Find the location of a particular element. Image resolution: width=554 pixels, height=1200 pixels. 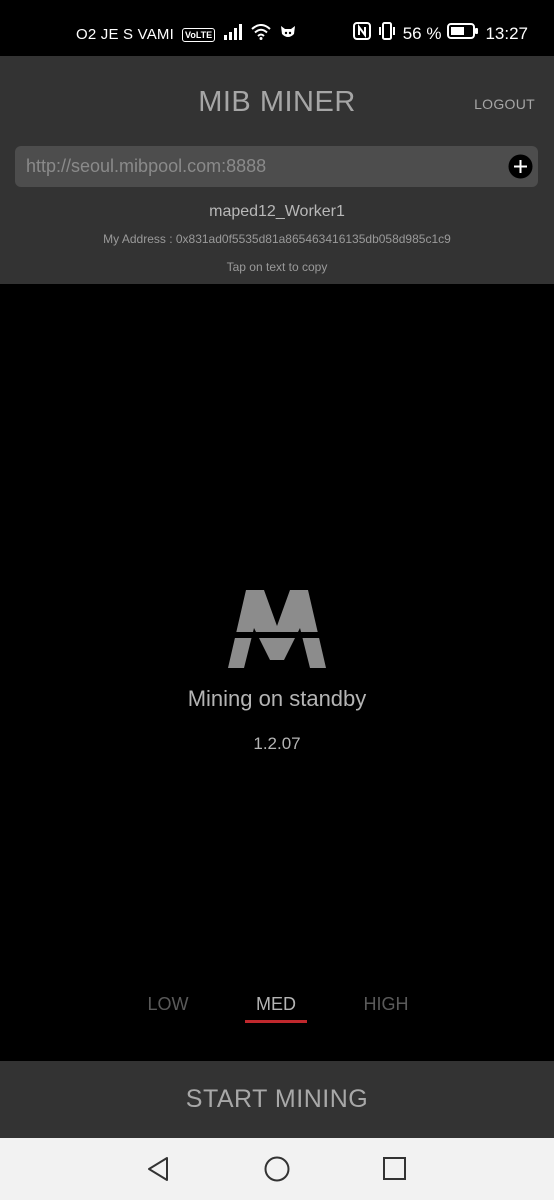

worker-name: maped12_Worker1 is located at coordinates (277, 212).